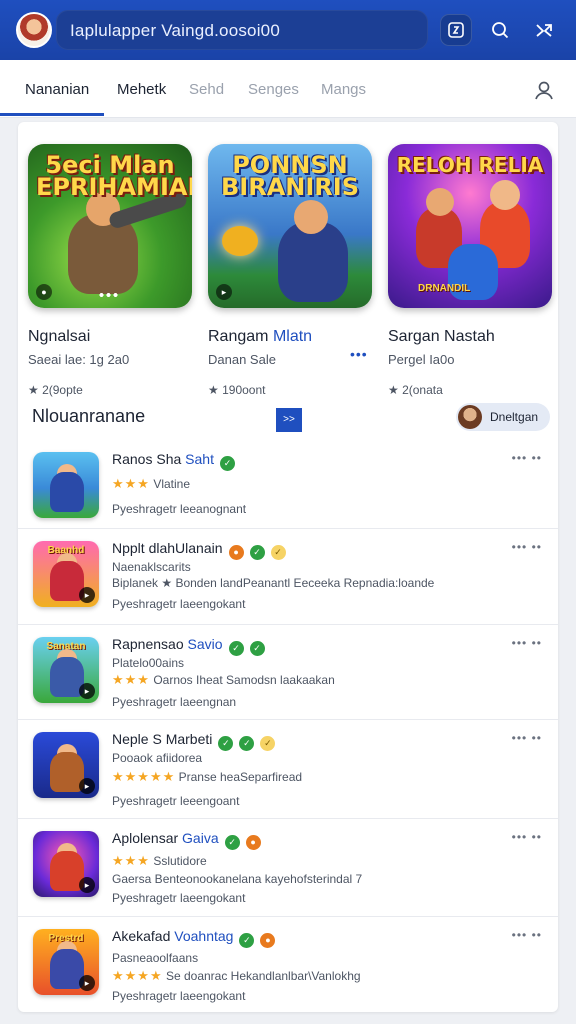 This screenshot has height=1024, width=576. What do you see at coordinates (237, 390) in the screenshot?
I see `featured-app-2-count: ★ 190oont` at bounding box center [237, 390].